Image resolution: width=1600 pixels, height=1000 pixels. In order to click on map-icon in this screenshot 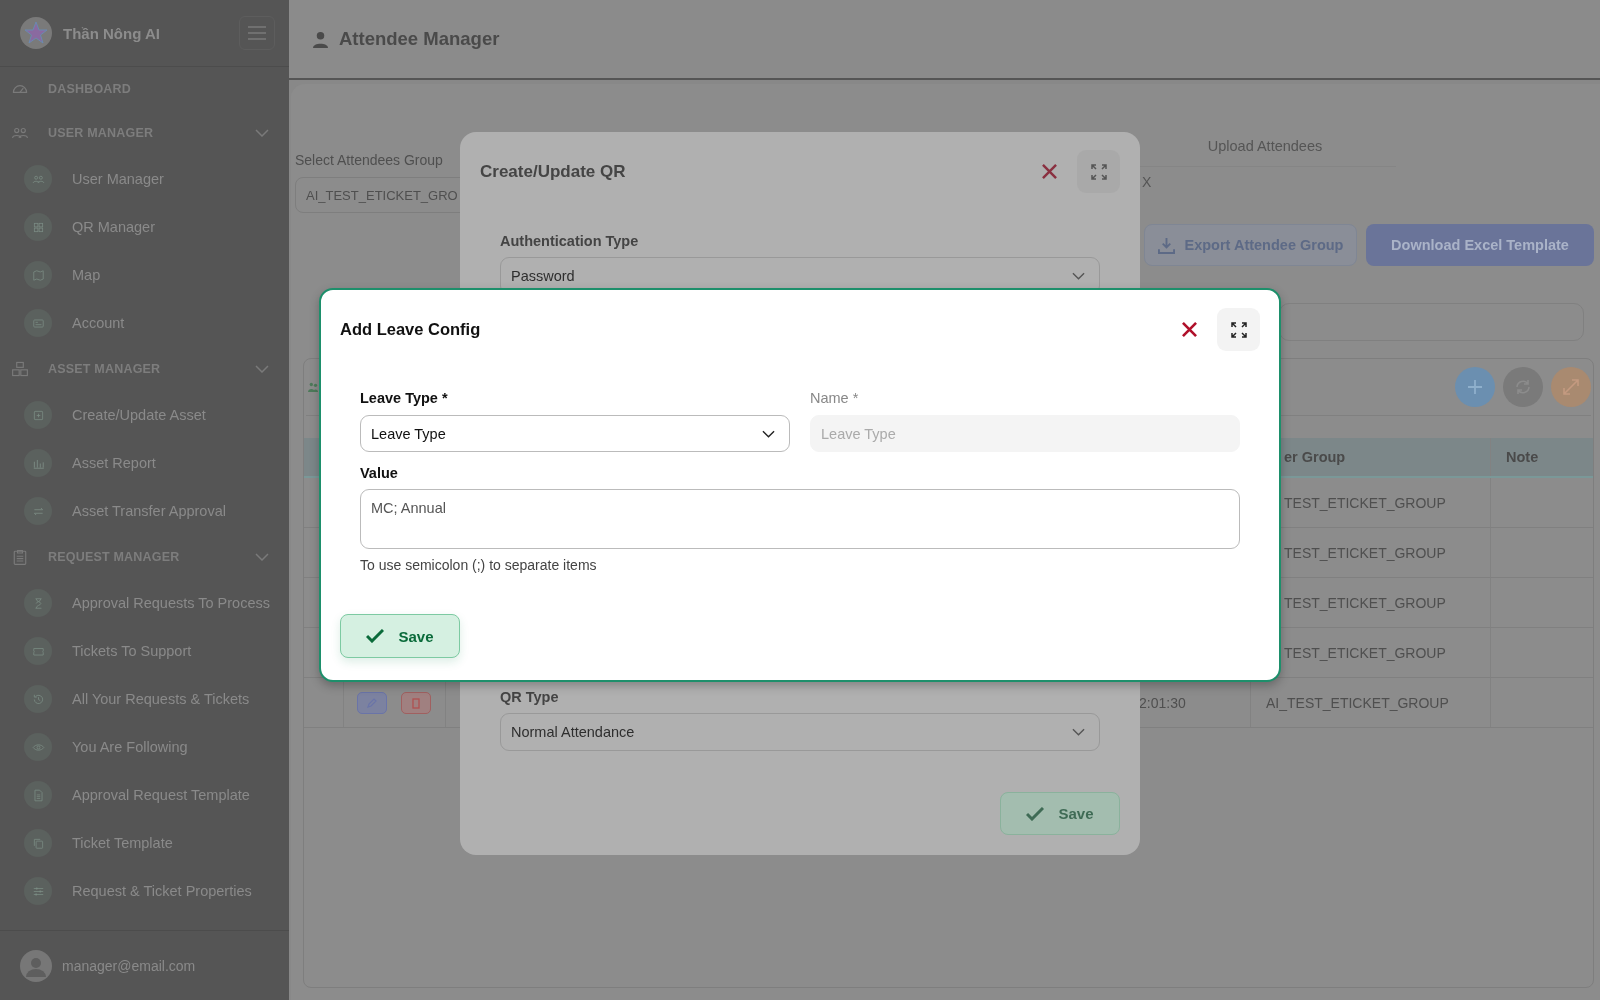, I will do `click(38, 275)`.